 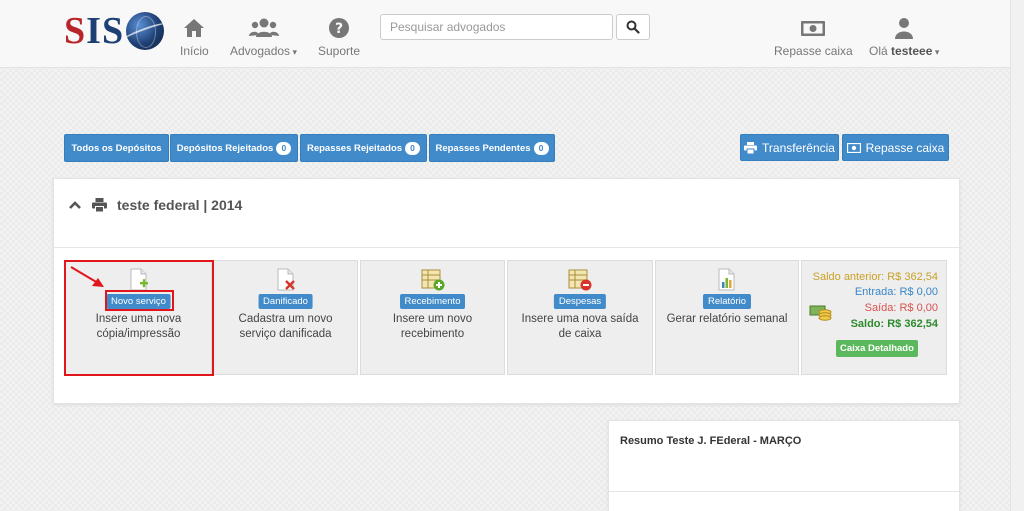 I want to click on globe-icon, so click(x=145, y=31).